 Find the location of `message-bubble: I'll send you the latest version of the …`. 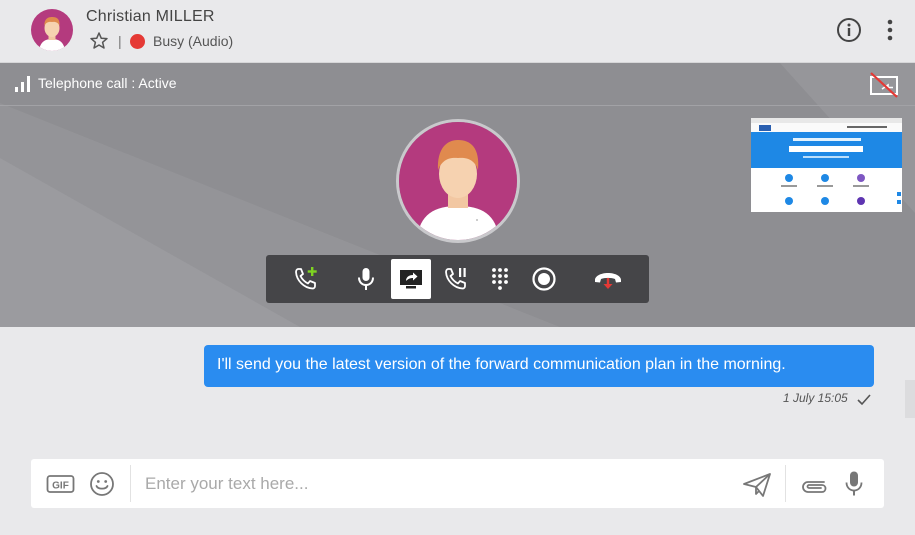

message-bubble: I'll send you the latest version of the … is located at coordinates (539, 366).